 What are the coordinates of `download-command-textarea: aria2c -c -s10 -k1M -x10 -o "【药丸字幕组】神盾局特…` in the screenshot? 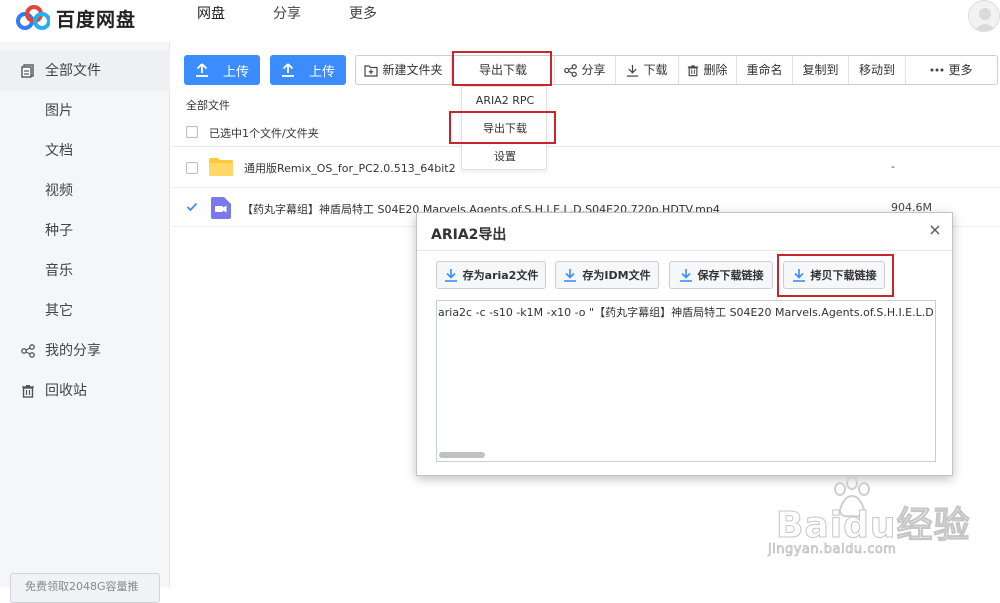 It's located at (686, 381).